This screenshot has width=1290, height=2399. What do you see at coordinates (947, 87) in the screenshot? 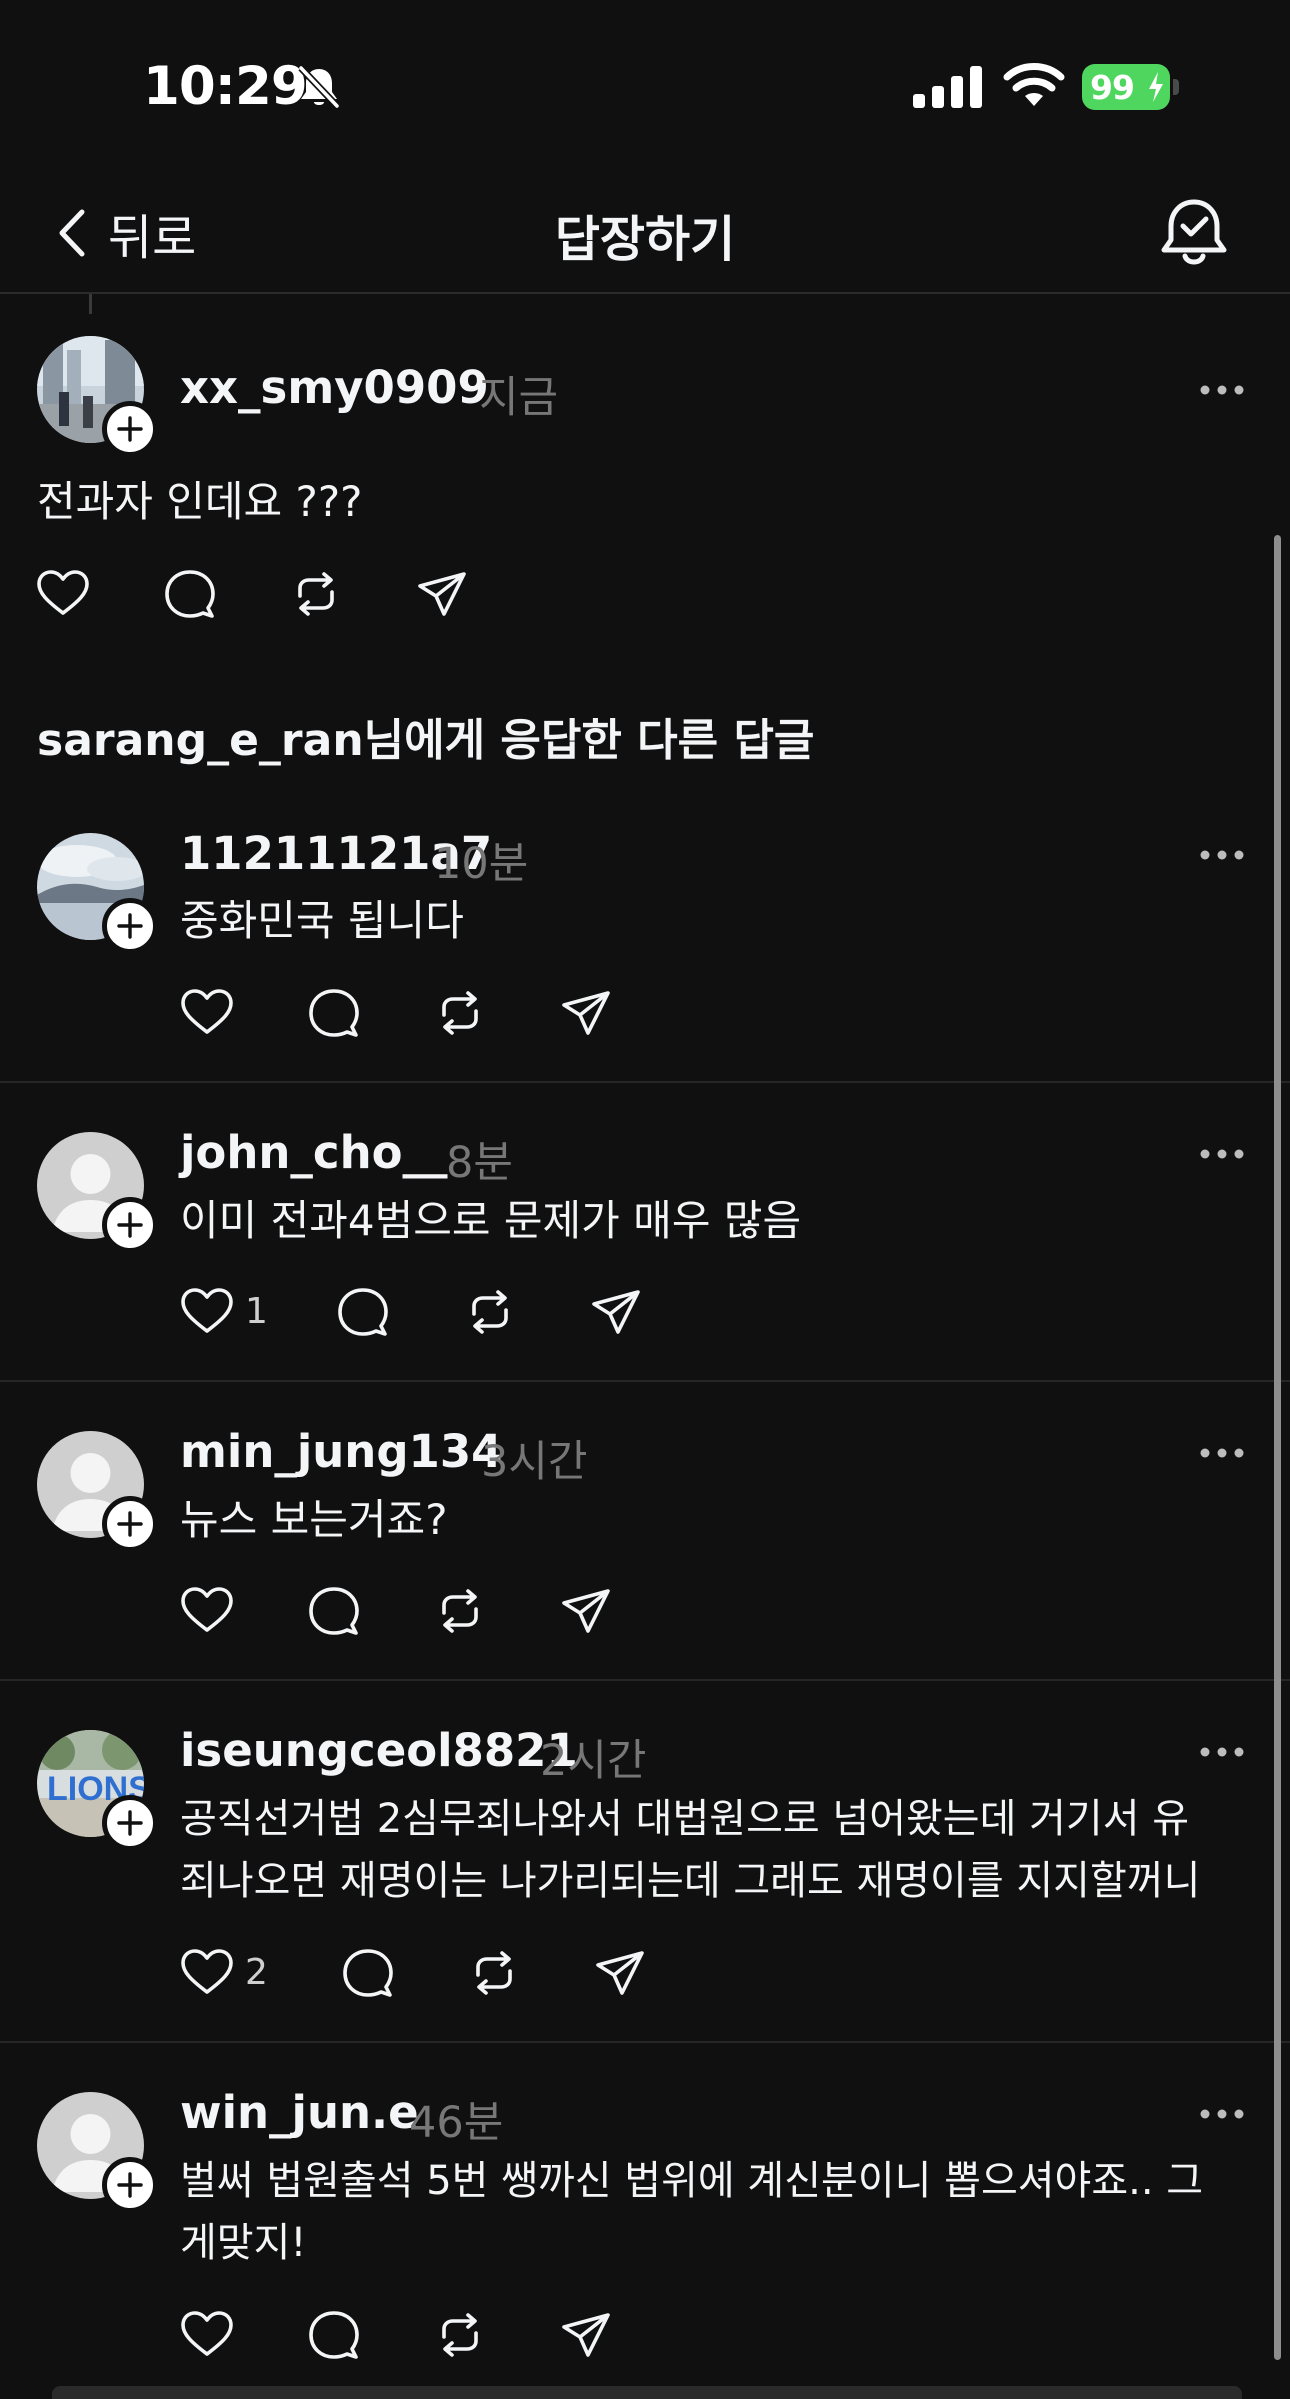
I see `cellular-signal-icon` at bounding box center [947, 87].